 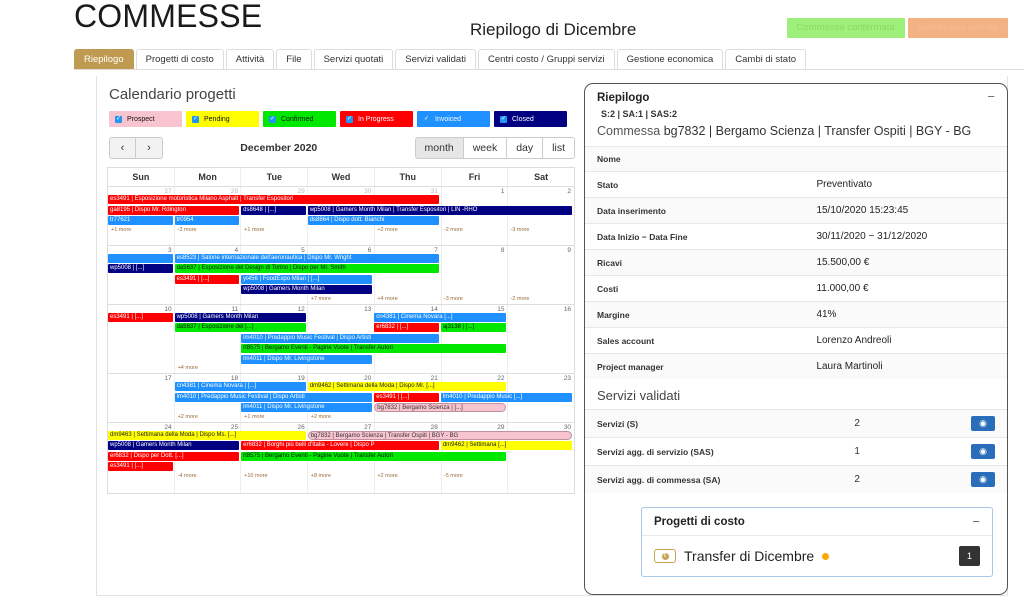 I want to click on calendar-event: tr0954, so click(x=207, y=220).